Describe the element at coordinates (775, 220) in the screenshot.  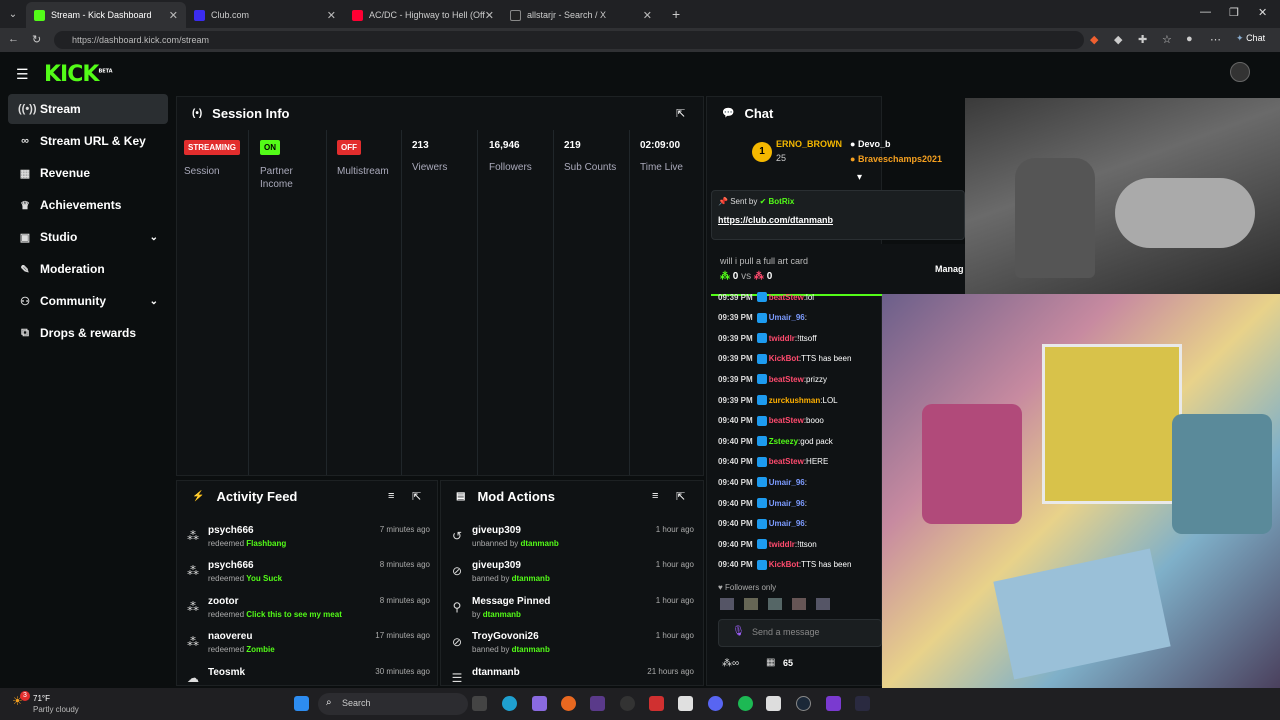
I see `pinned-link: https://club.com/dtanmanb` at that location.